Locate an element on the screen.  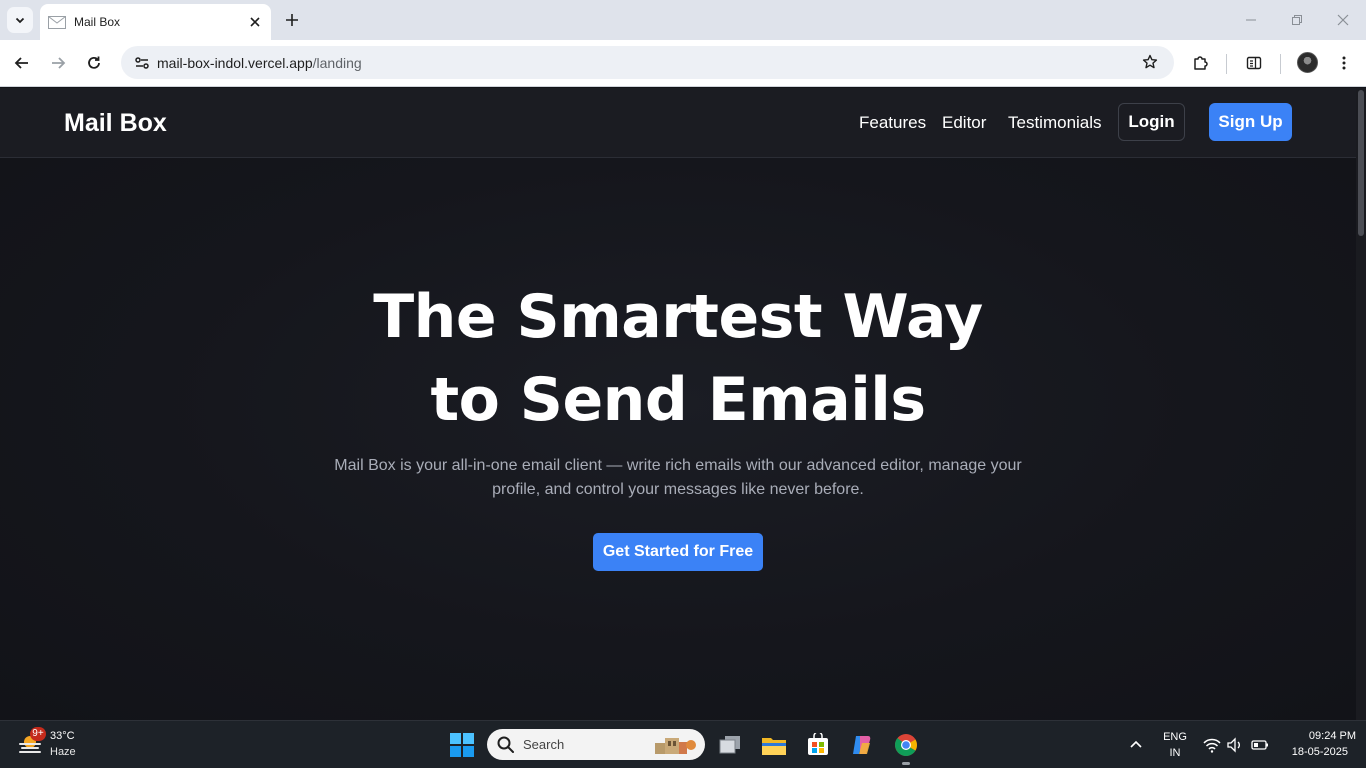
url-path: /landing is located at coordinates (337, 63).